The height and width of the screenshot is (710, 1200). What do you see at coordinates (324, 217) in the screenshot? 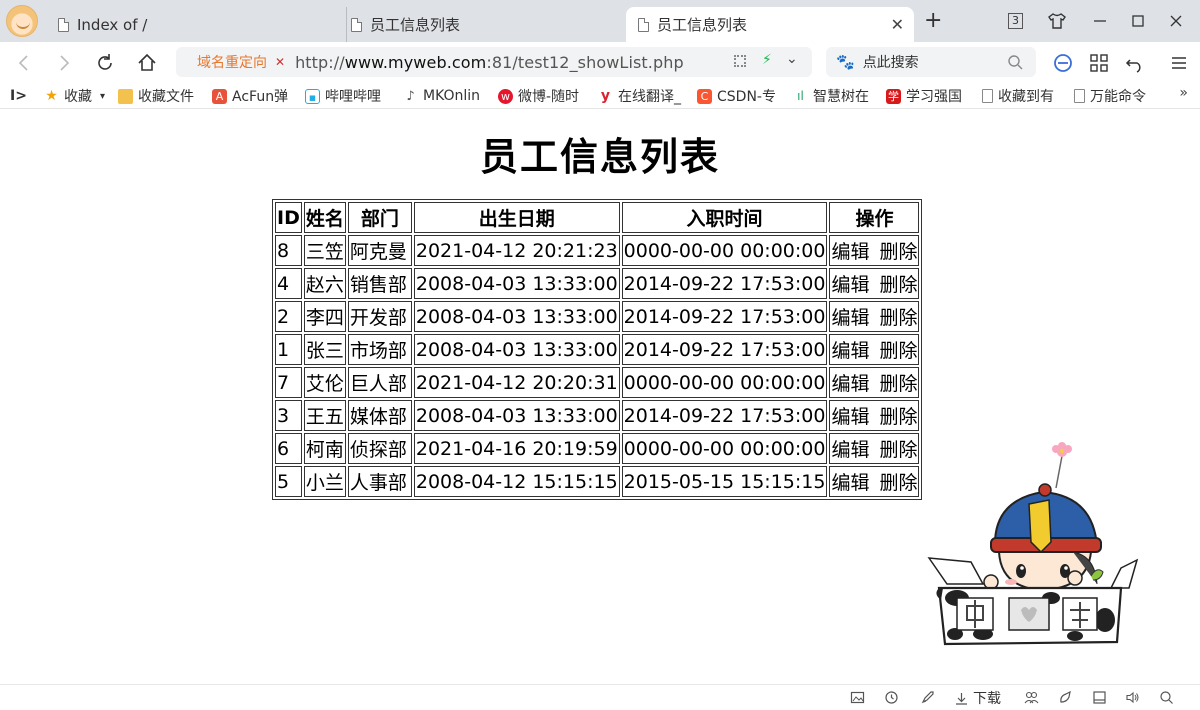
I see `column-header-name: 姓名` at bounding box center [324, 217].